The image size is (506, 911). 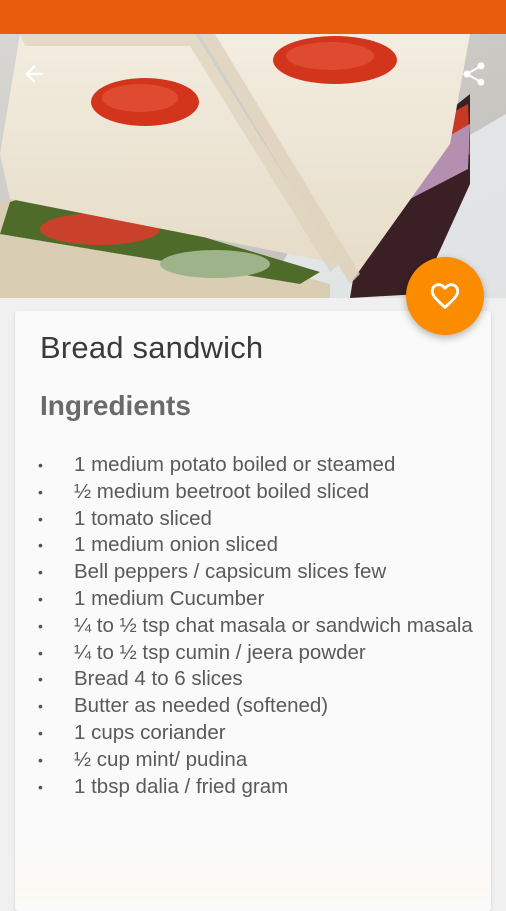 What do you see at coordinates (169, 598) in the screenshot?
I see `ingredient-text: 1 medium Cucumber` at bounding box center [169, 598].